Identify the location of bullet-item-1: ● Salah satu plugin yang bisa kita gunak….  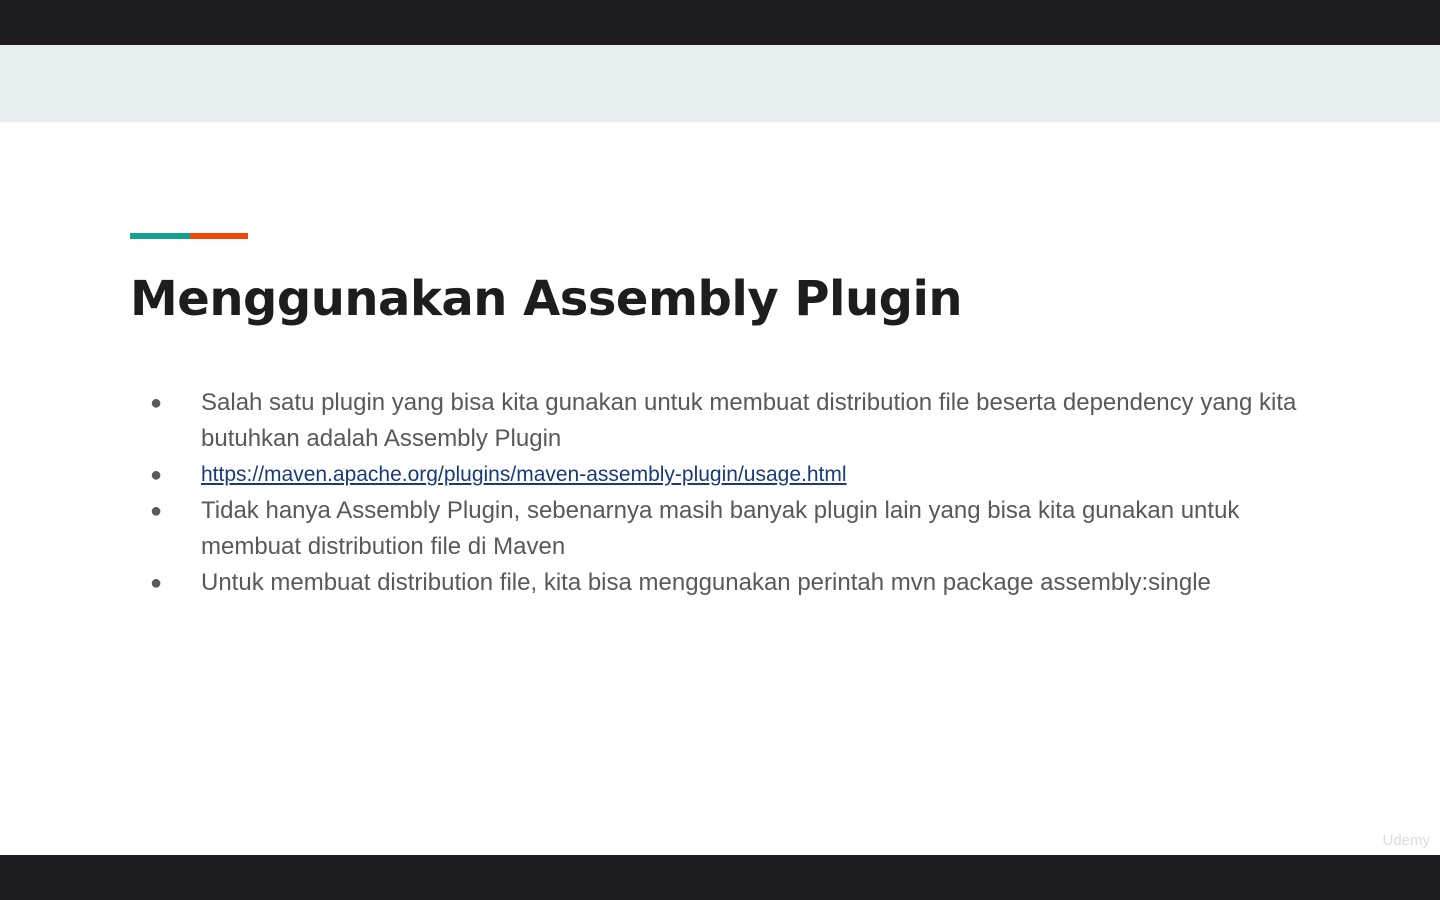
(740, 421).